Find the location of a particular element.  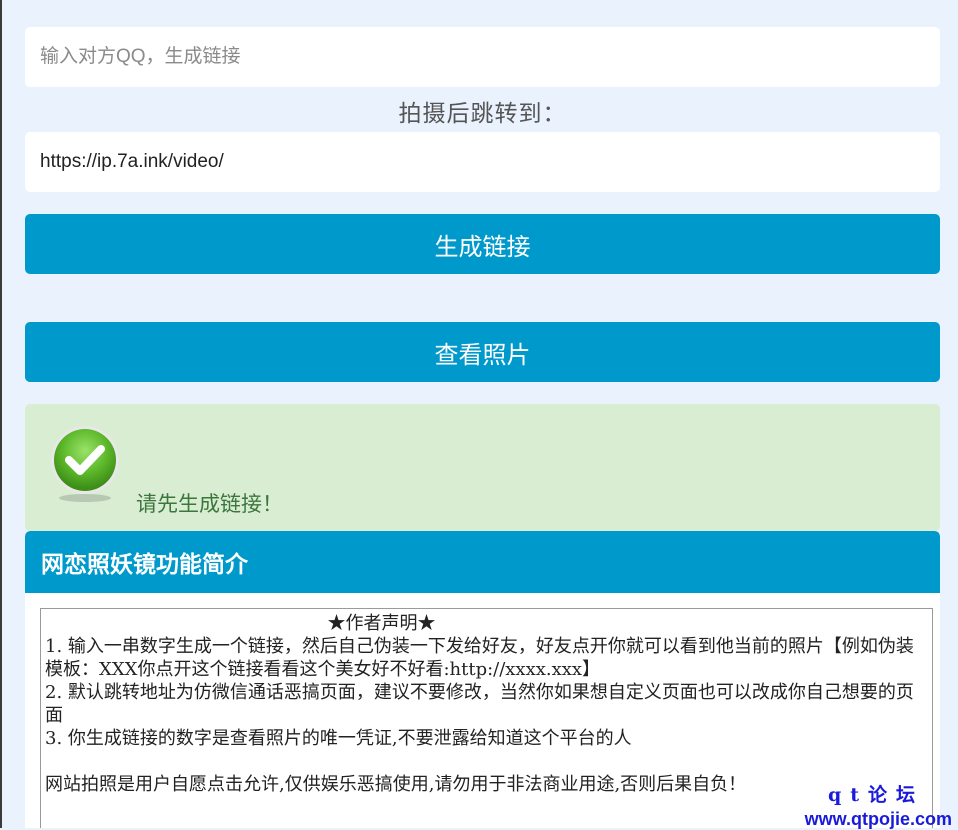

alert-message: 请先生成链接！ is located at coordinates (209, 504).